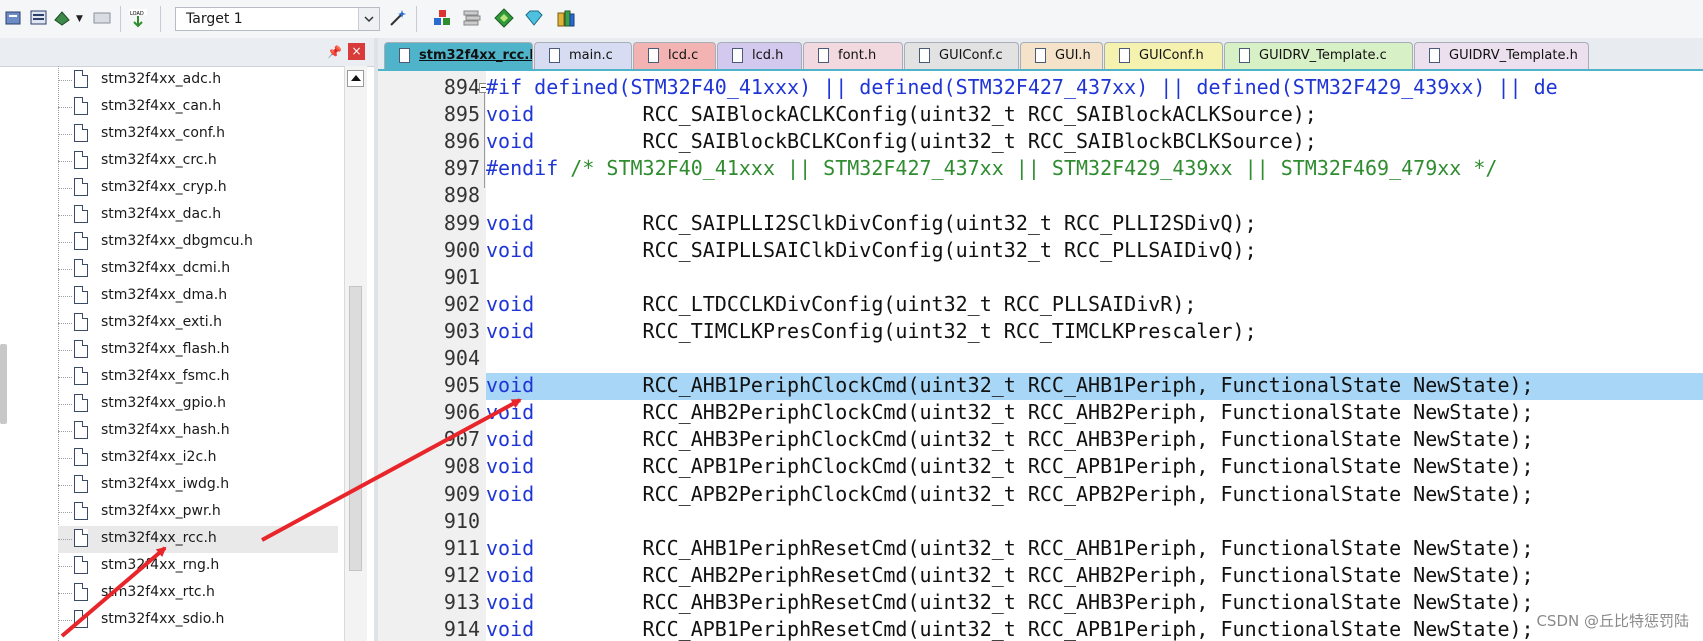 This screenshot has width=1703, height=641. I want to click on tab-guidrv-template-c: GUIDRV_Template.c, so click(1318, 55).